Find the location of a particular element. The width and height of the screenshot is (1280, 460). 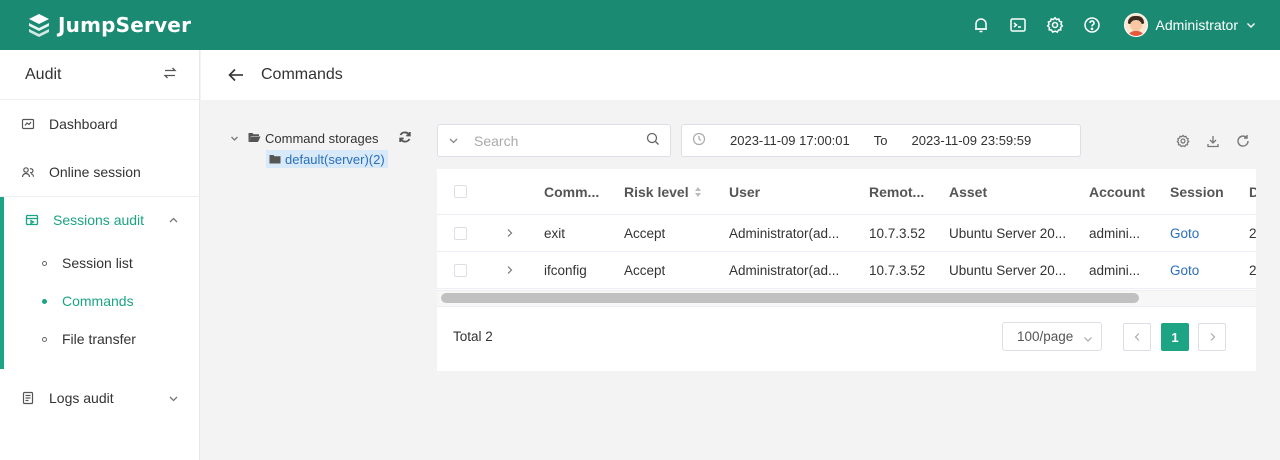

switch-view-icon is located at coordinates (170, 74).